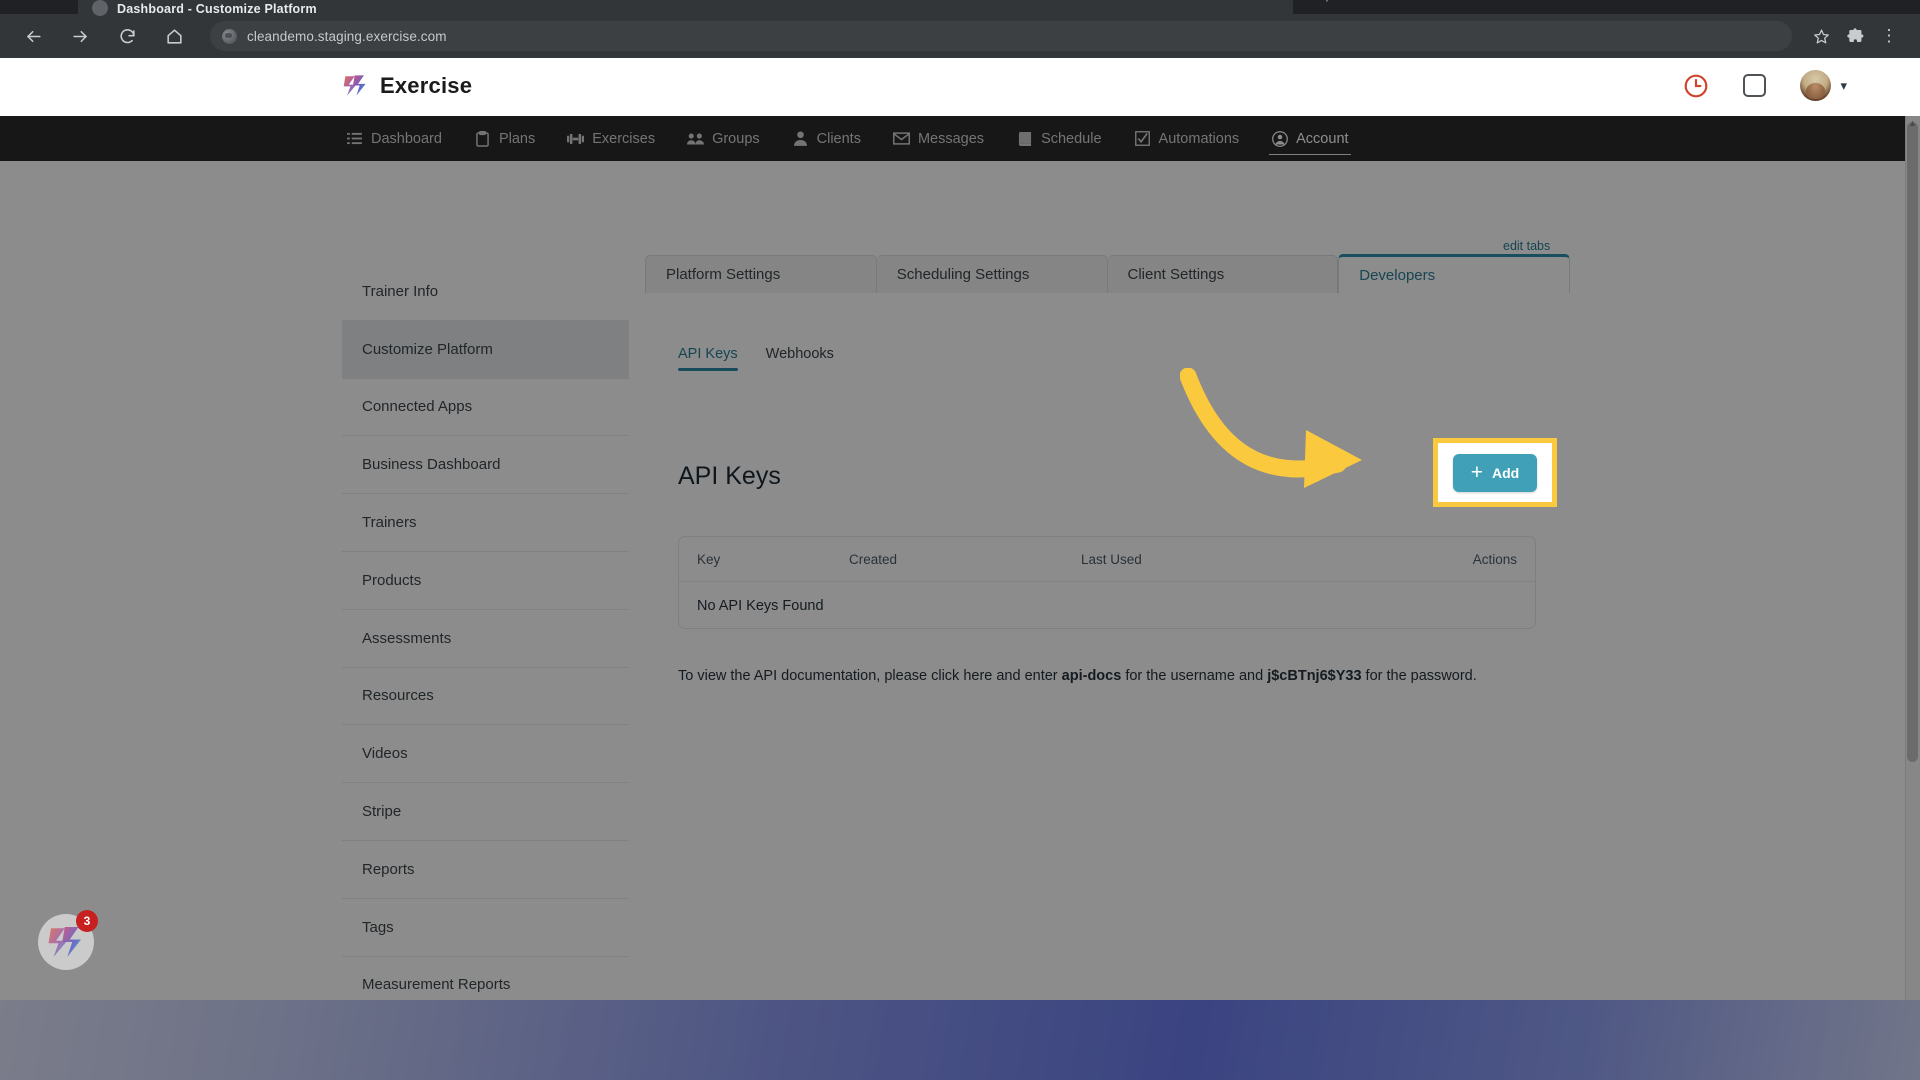  Describe the element at coordinates (1071, 138) in the screenshot. I see `nav-label: Schedule` at that location.